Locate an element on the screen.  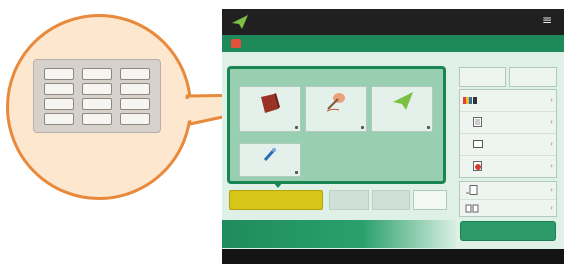
settings-panel: › › › › is located at coordinates (508, 133).